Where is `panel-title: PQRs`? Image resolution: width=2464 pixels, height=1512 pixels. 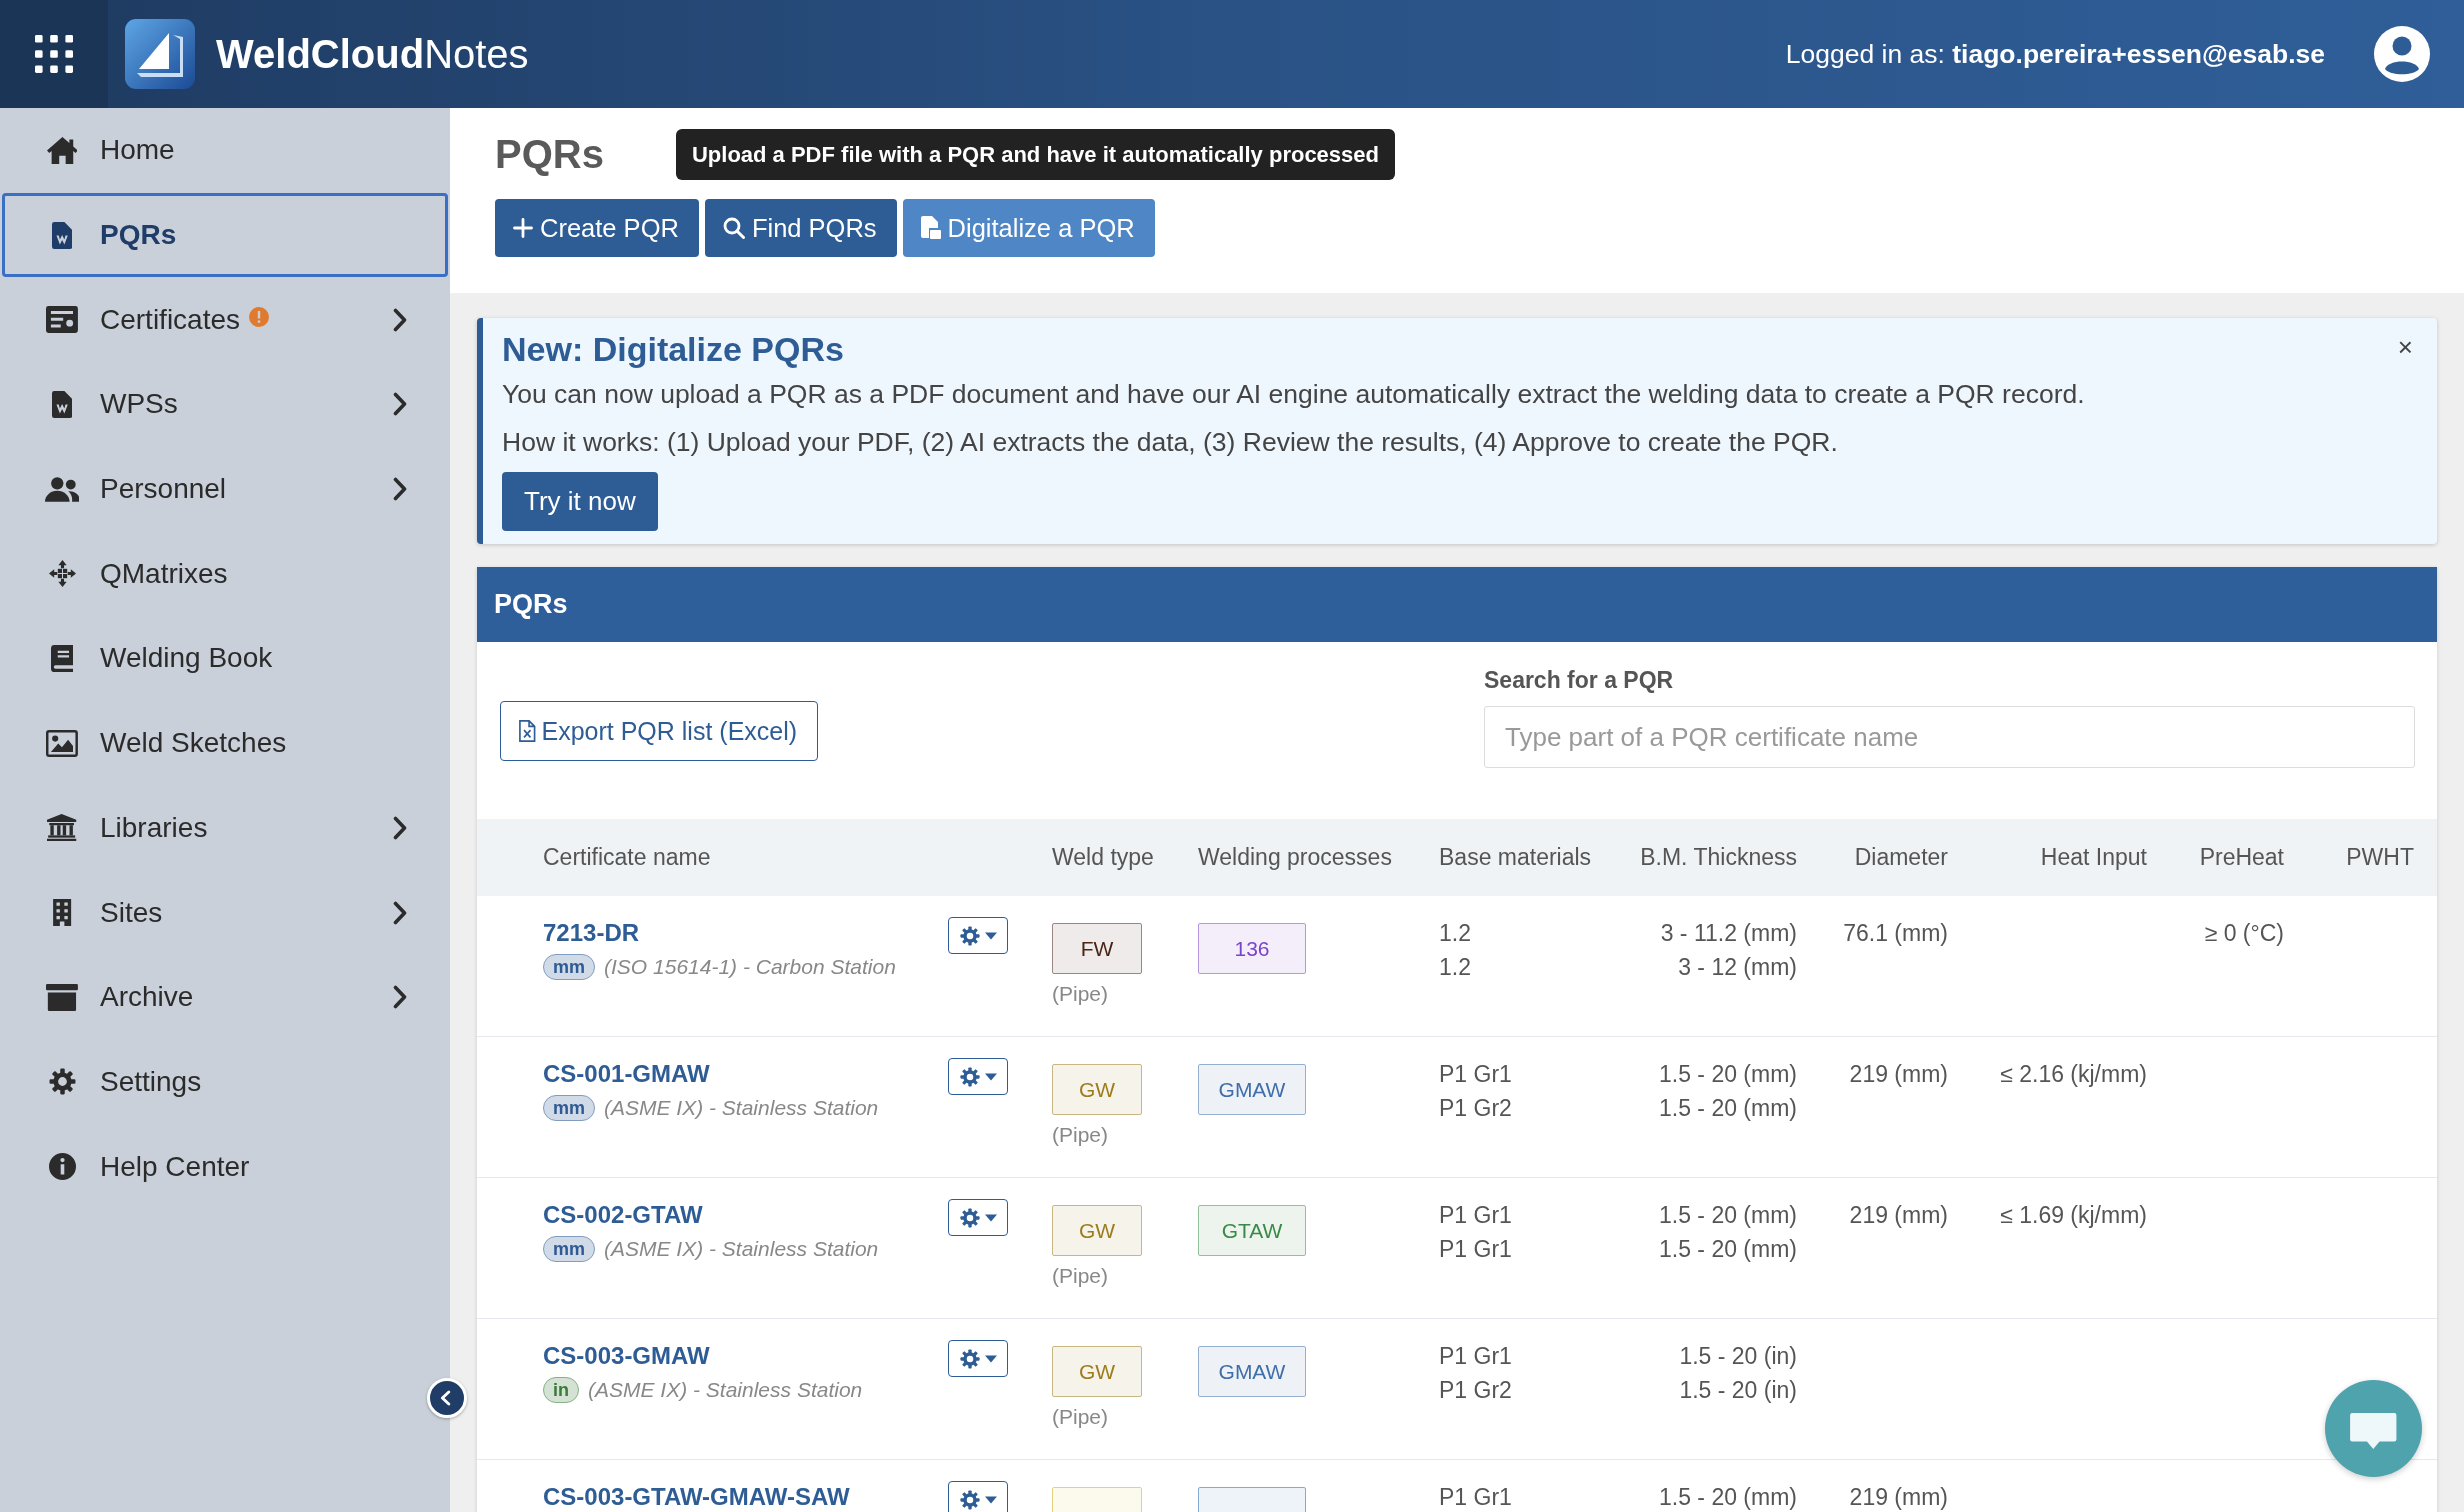
panel-title: PQRs is located at coordinates (531, 604).